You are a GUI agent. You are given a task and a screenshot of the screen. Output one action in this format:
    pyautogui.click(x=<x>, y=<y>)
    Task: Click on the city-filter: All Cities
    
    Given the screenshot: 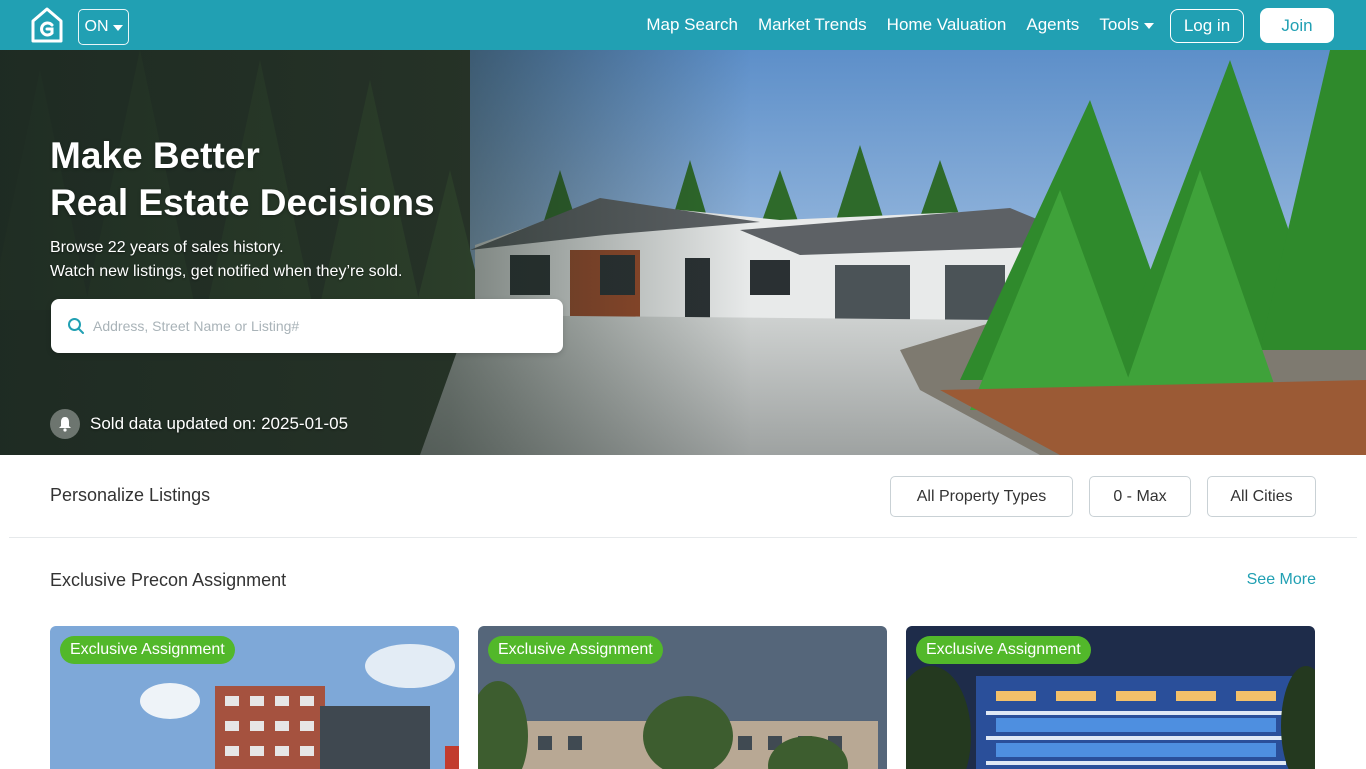 What is the action you would take?
    pyautogui.click(x=1261, y=496)
    